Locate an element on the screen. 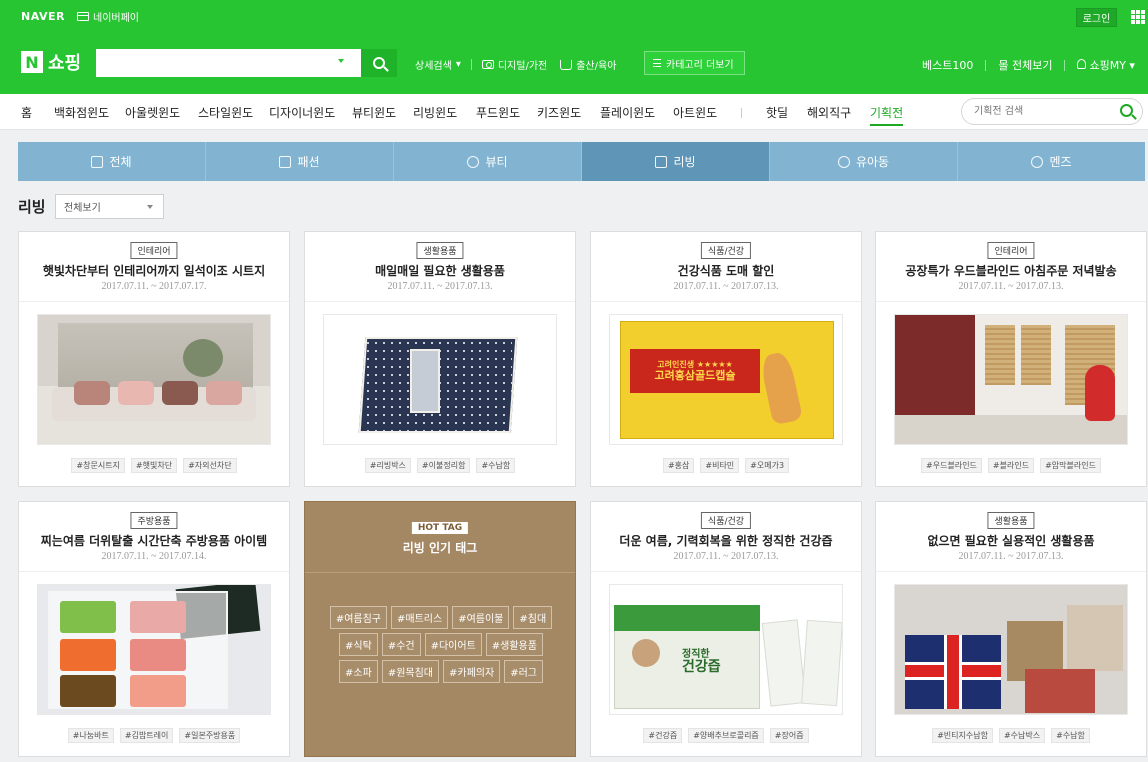 The image size is (1148, 762). tag-chip: #나눔바트 is located at coordinates (90, 735).